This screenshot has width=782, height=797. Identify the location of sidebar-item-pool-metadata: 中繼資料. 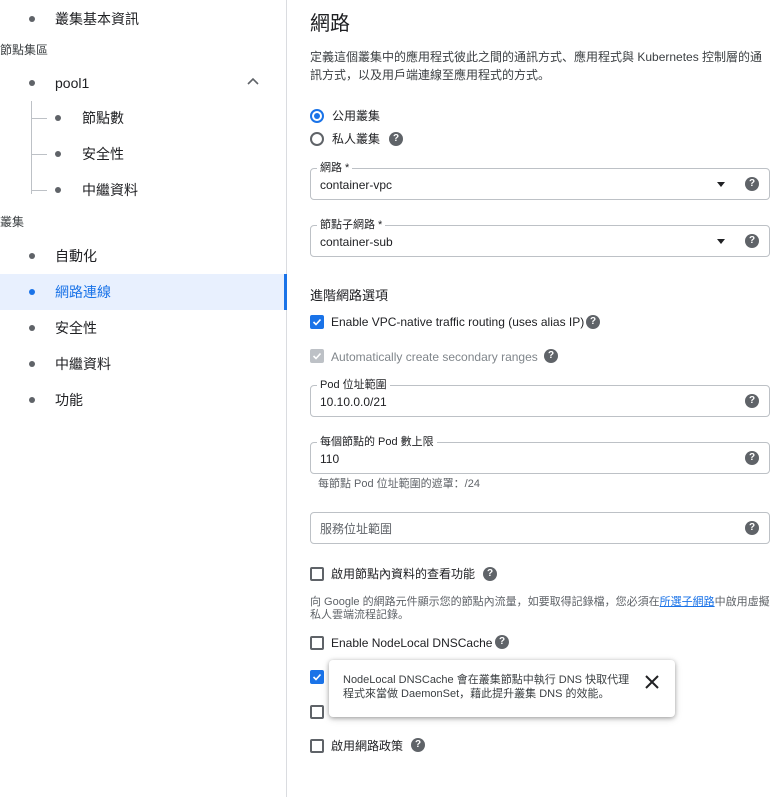
(143, 190).